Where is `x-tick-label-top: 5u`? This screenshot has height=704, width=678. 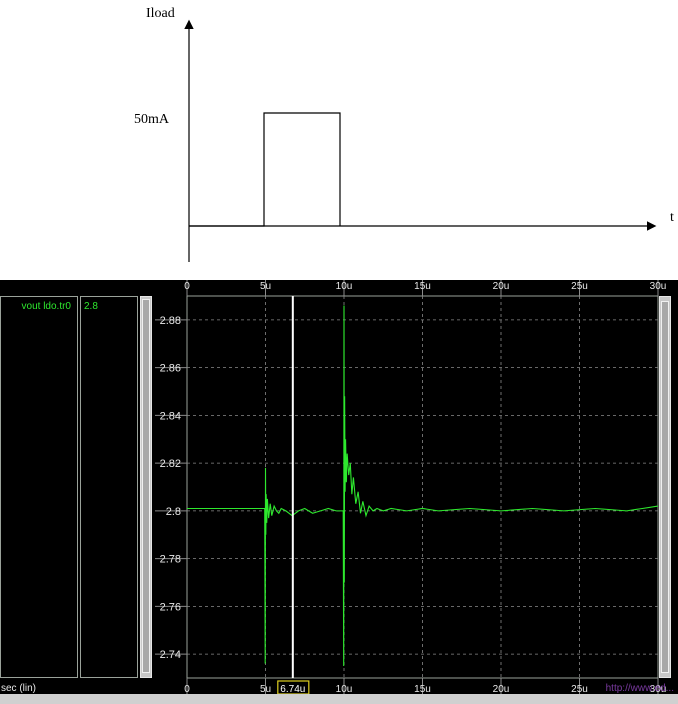 x-tick-label-top: 5u is located at coordinates (265, 286).